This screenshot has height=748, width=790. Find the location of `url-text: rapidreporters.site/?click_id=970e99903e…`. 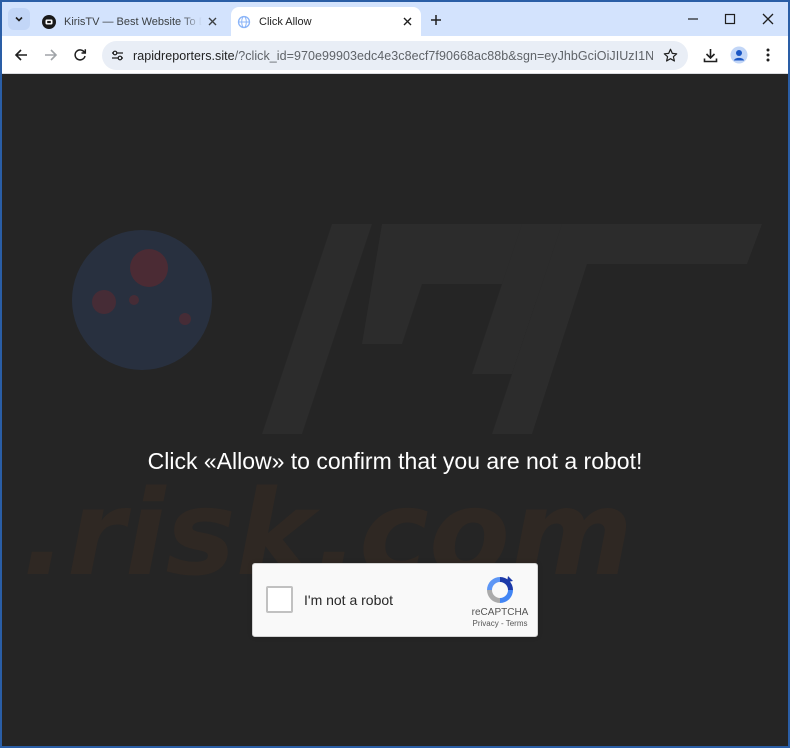

url-text: rapidreporters.site/?click_id=970e99903e… is located at coordinates (393, 56).